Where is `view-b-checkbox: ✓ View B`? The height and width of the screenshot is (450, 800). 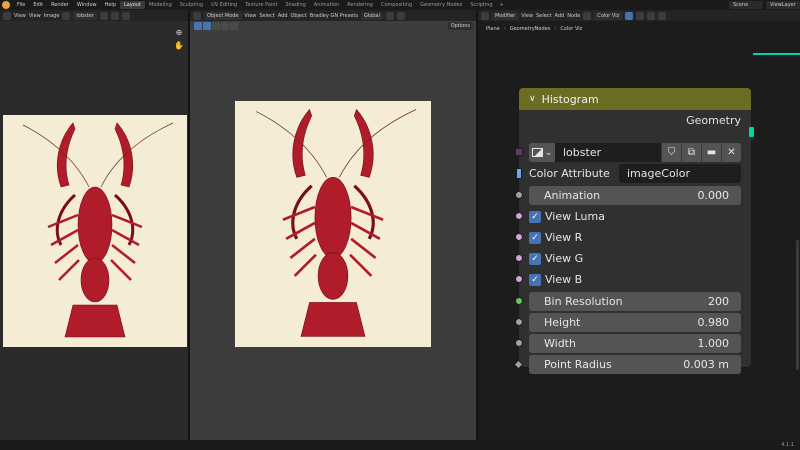
view-b-checkbox: ✓ View B is located at coordinates (555, 279).